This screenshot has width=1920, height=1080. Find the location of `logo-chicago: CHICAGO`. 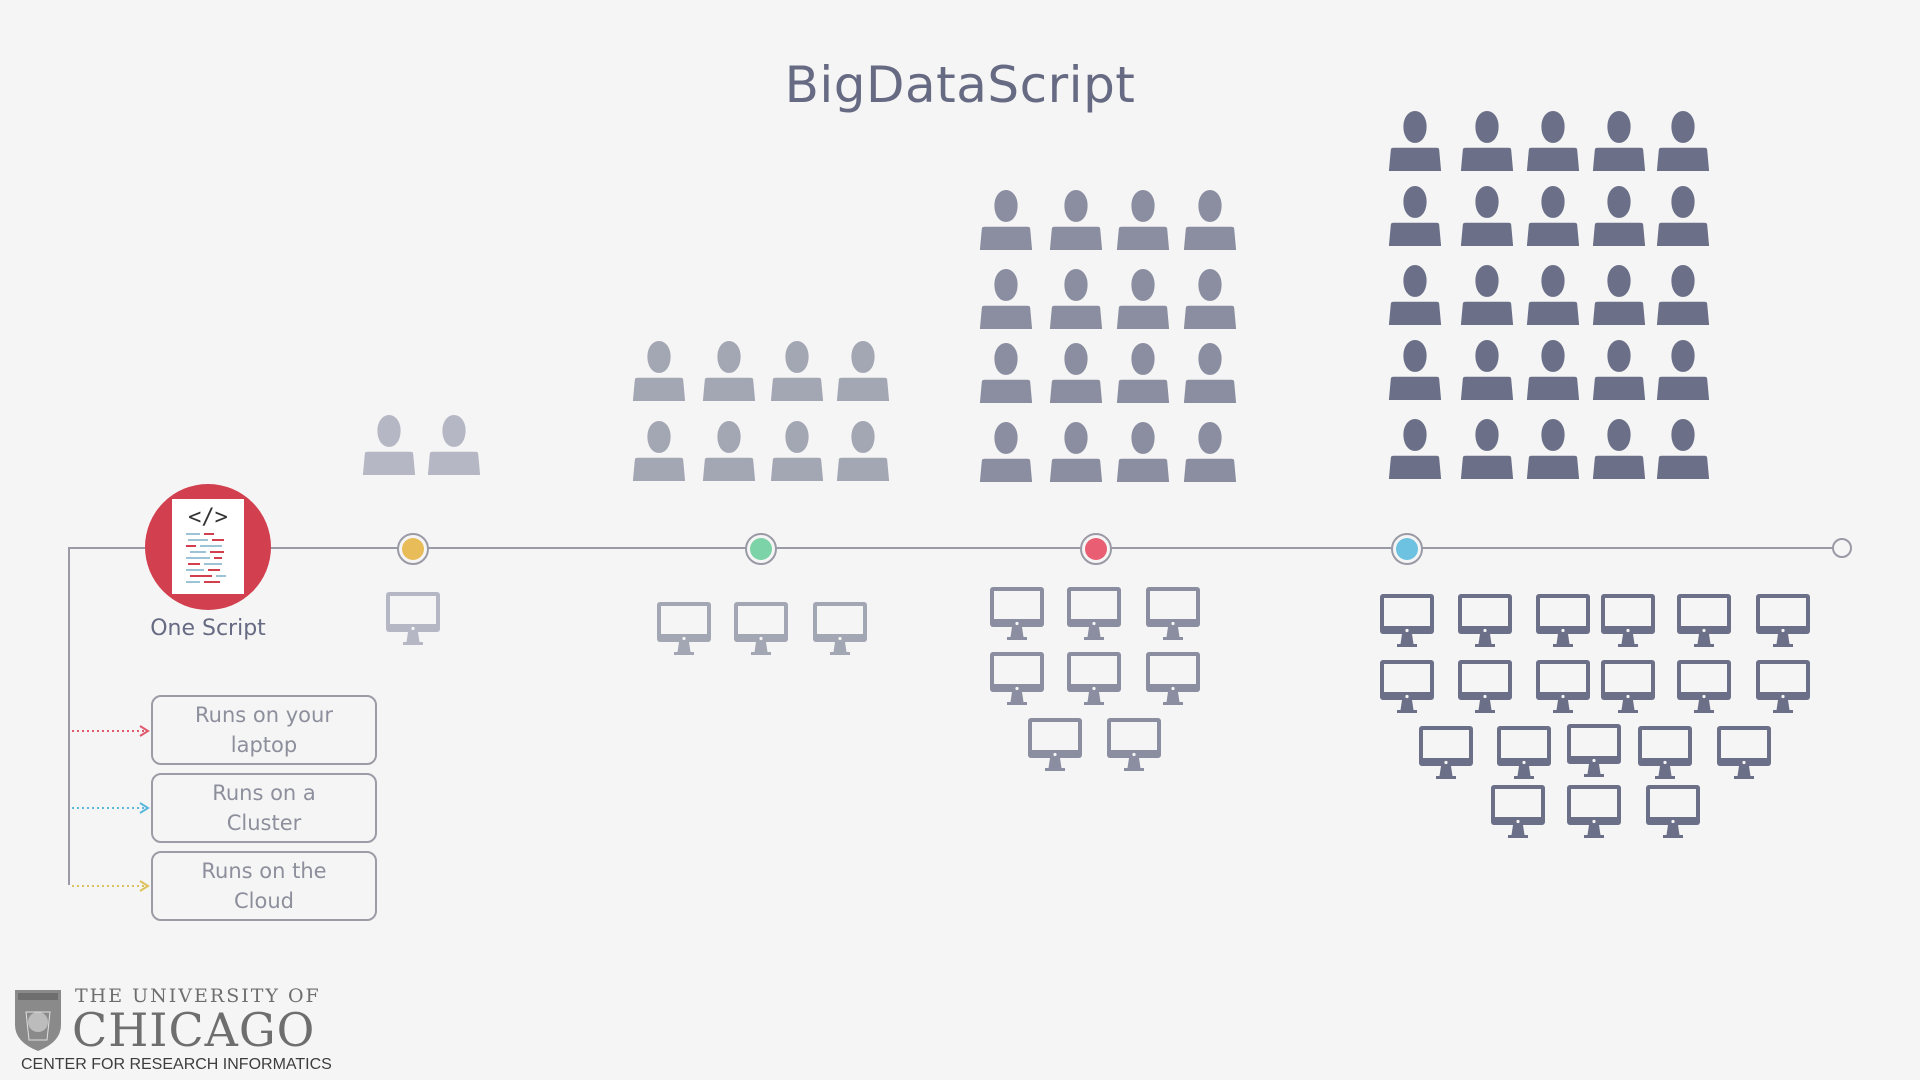

logo-chicago: CHICAGO is located at coordinates (194, 1030).